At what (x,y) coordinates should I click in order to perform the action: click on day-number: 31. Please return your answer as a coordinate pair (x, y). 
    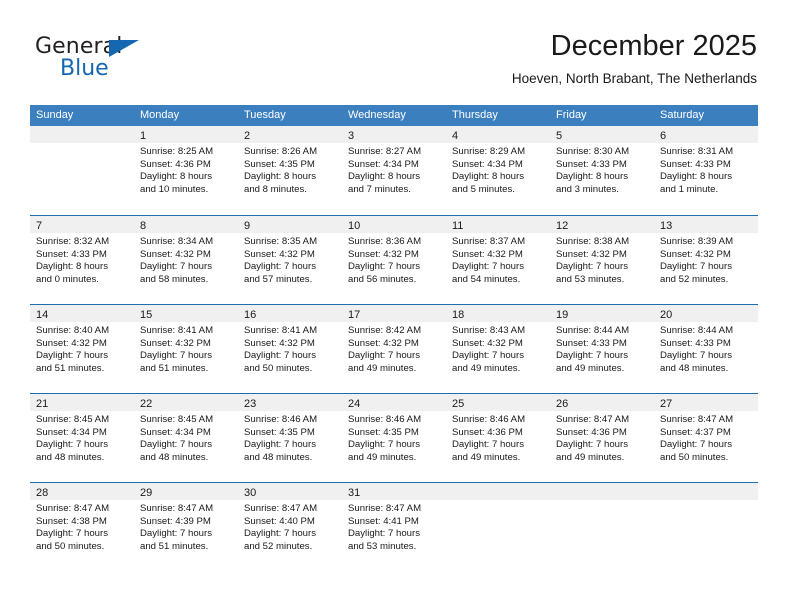
    Looking at the image, I should click on (354, 493).